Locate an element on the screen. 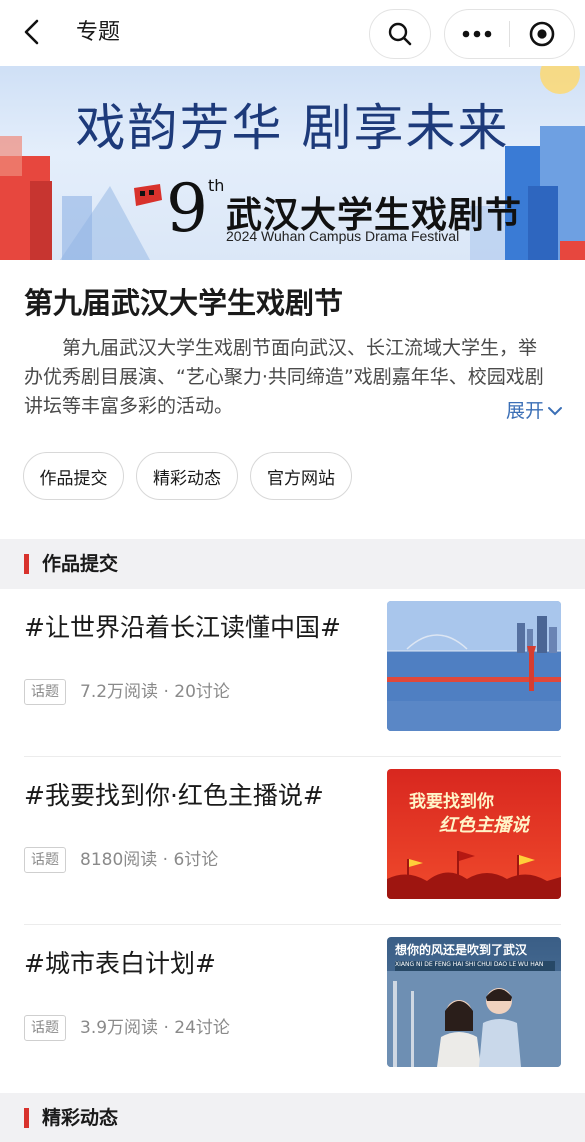 The height and width of the screenshot is (1142, 585). topic-stats: 7.2万阅读 · 20讨论 is located at coordinates (155, 692).